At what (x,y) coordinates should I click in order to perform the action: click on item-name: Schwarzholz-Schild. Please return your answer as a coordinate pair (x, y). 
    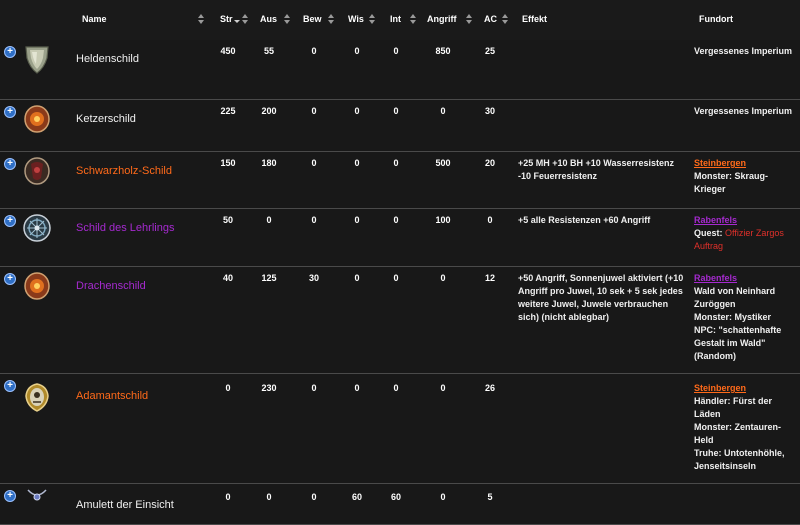
    Looking at the image, I should click on (124, 171).